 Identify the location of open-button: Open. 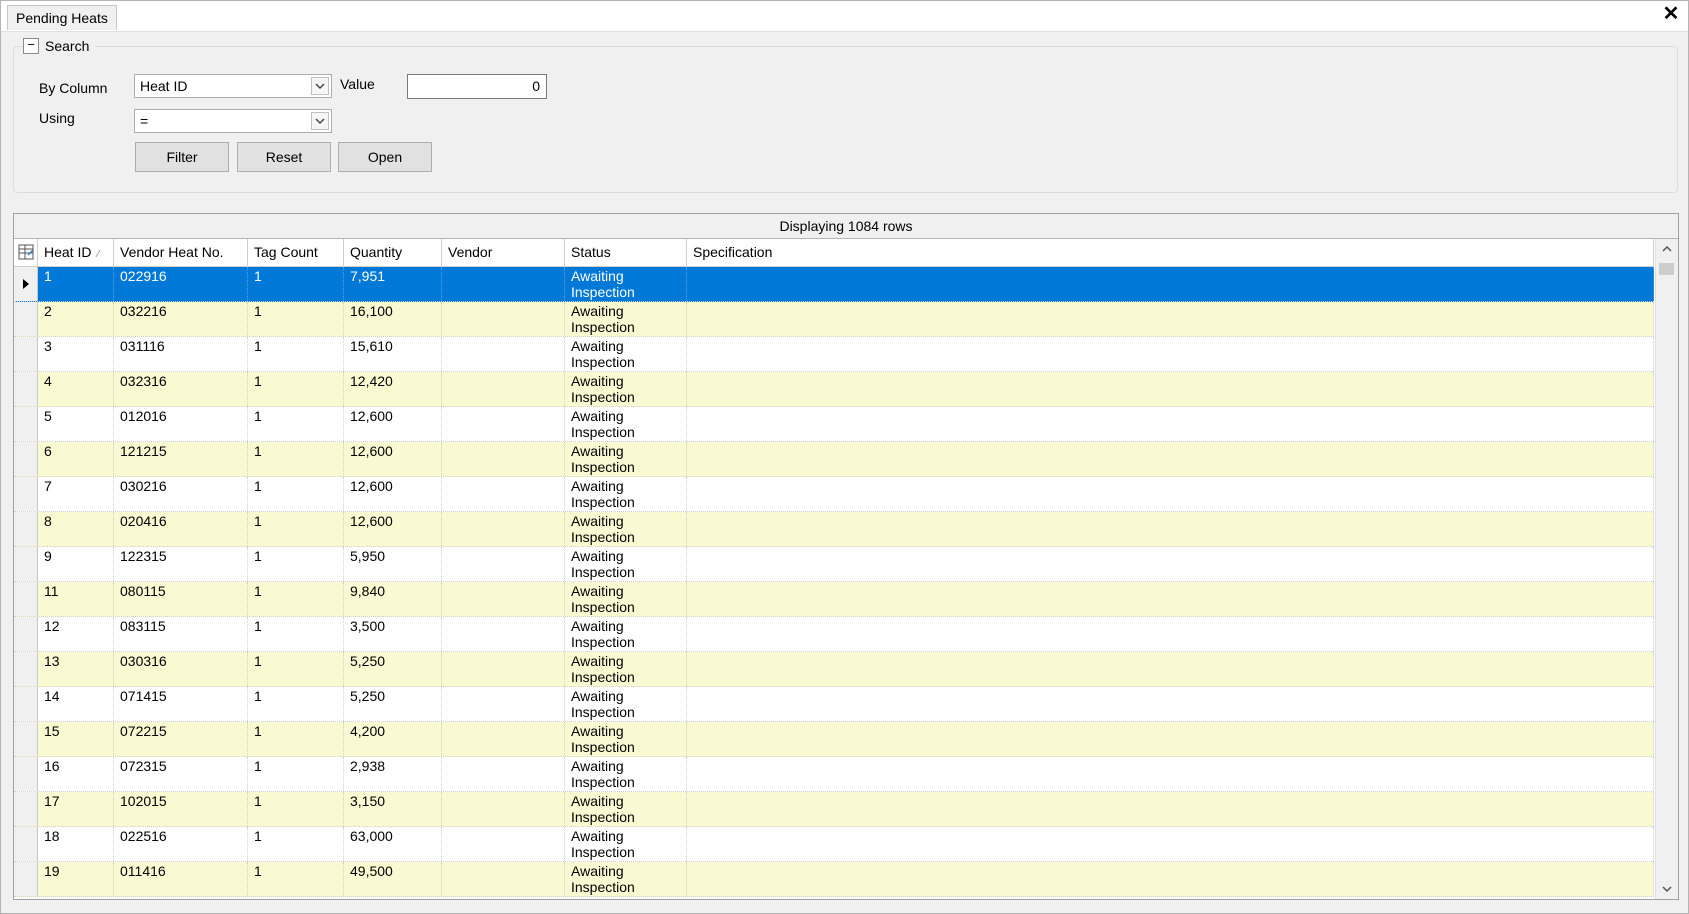
(385, 157).